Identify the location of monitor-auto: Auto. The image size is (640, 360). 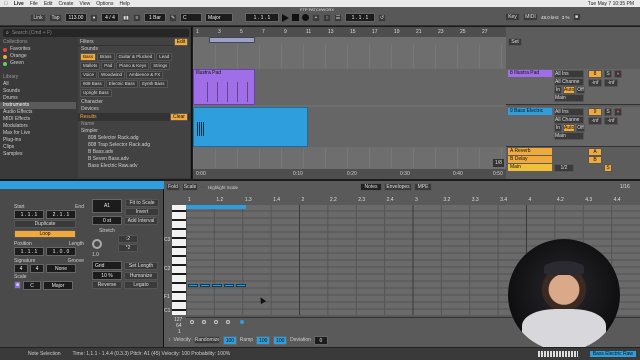
(569, 128).